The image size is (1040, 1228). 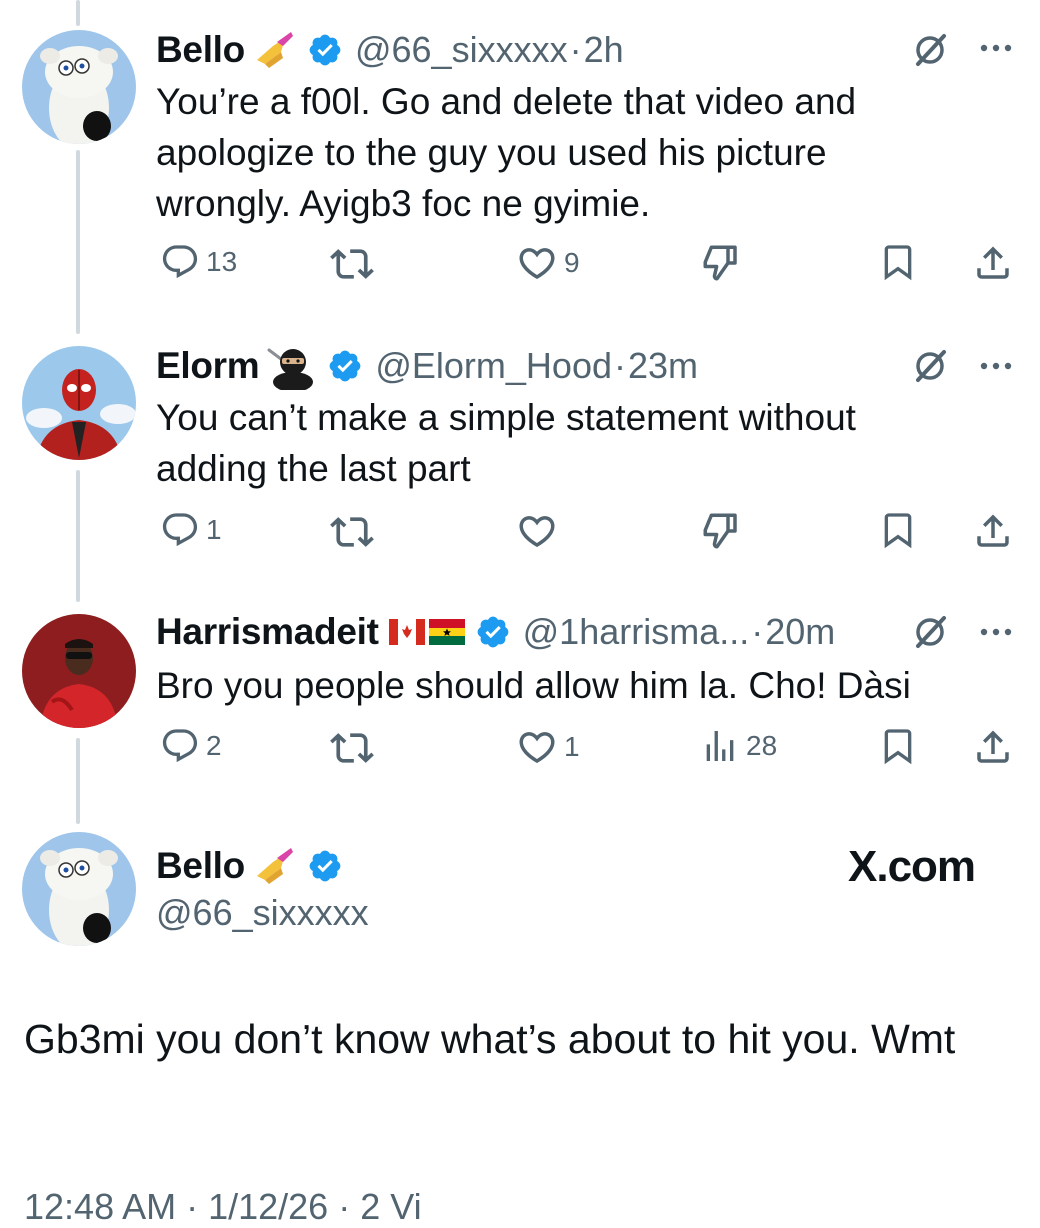 I want to click on reply-header: Harrismadeit @1harrisma... · 20m, so click(x=495, y=632).